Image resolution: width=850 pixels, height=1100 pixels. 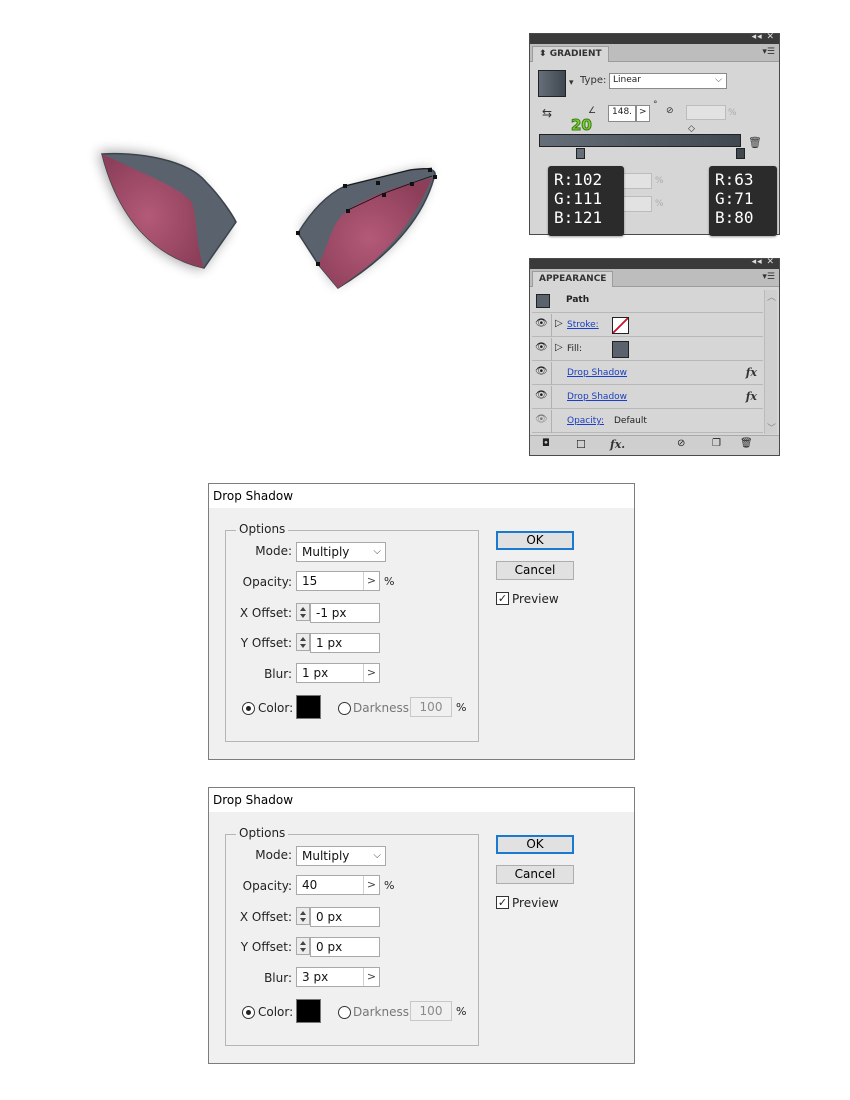 I want to click on path-row: Path, so click(x=647, y=301).